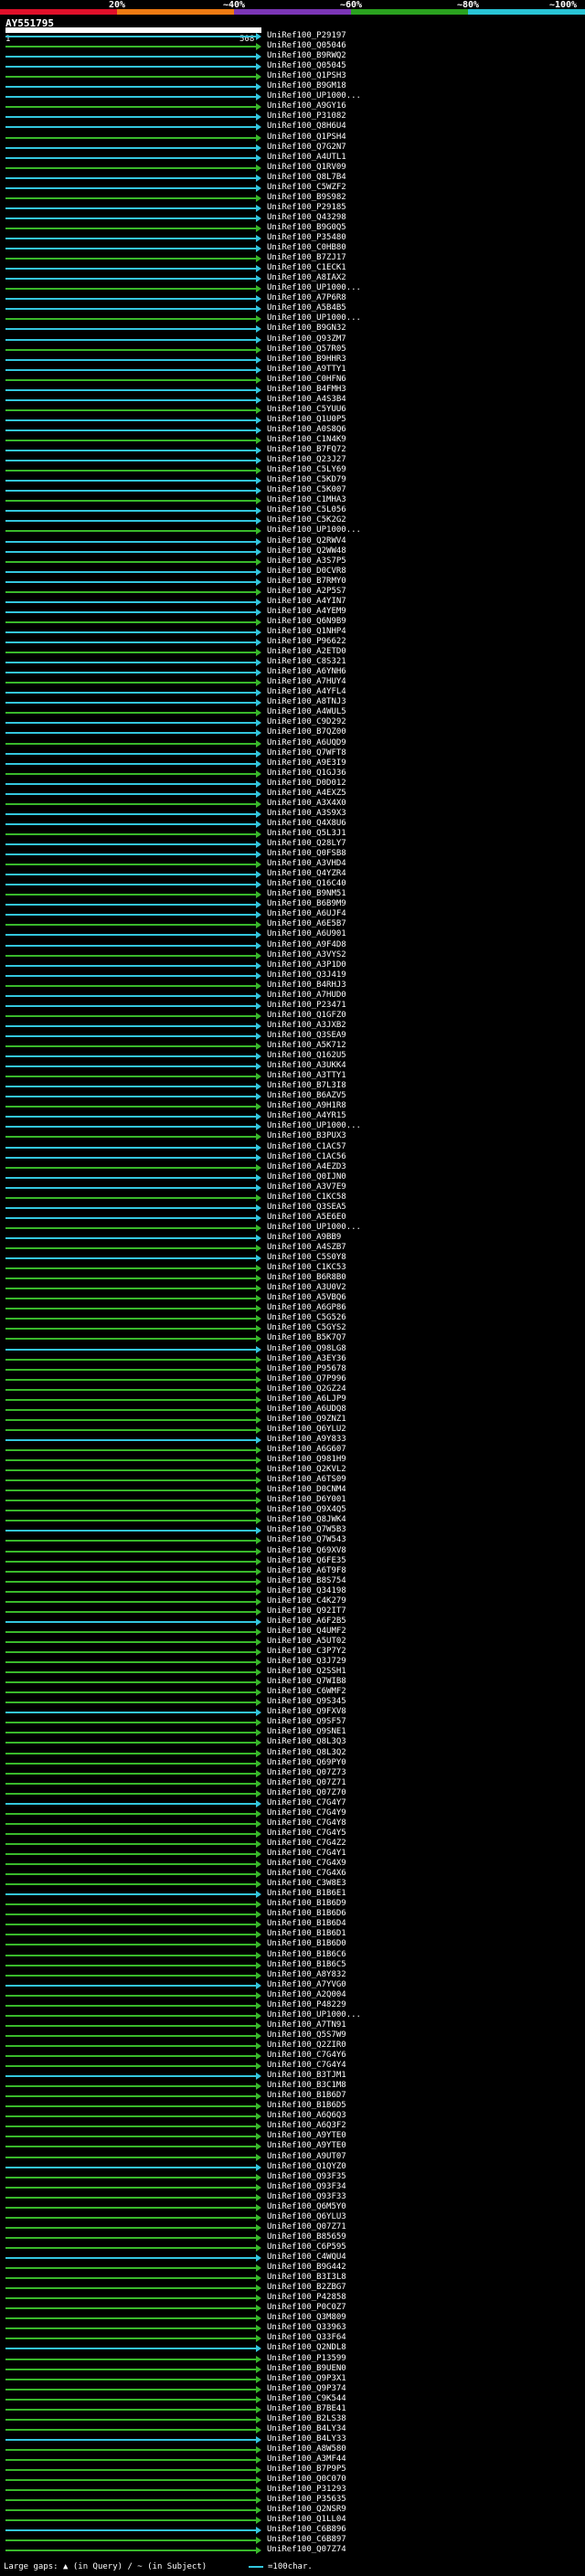  I want to click on hit-label: UniRef100_C5KD79, so click(307, 480).